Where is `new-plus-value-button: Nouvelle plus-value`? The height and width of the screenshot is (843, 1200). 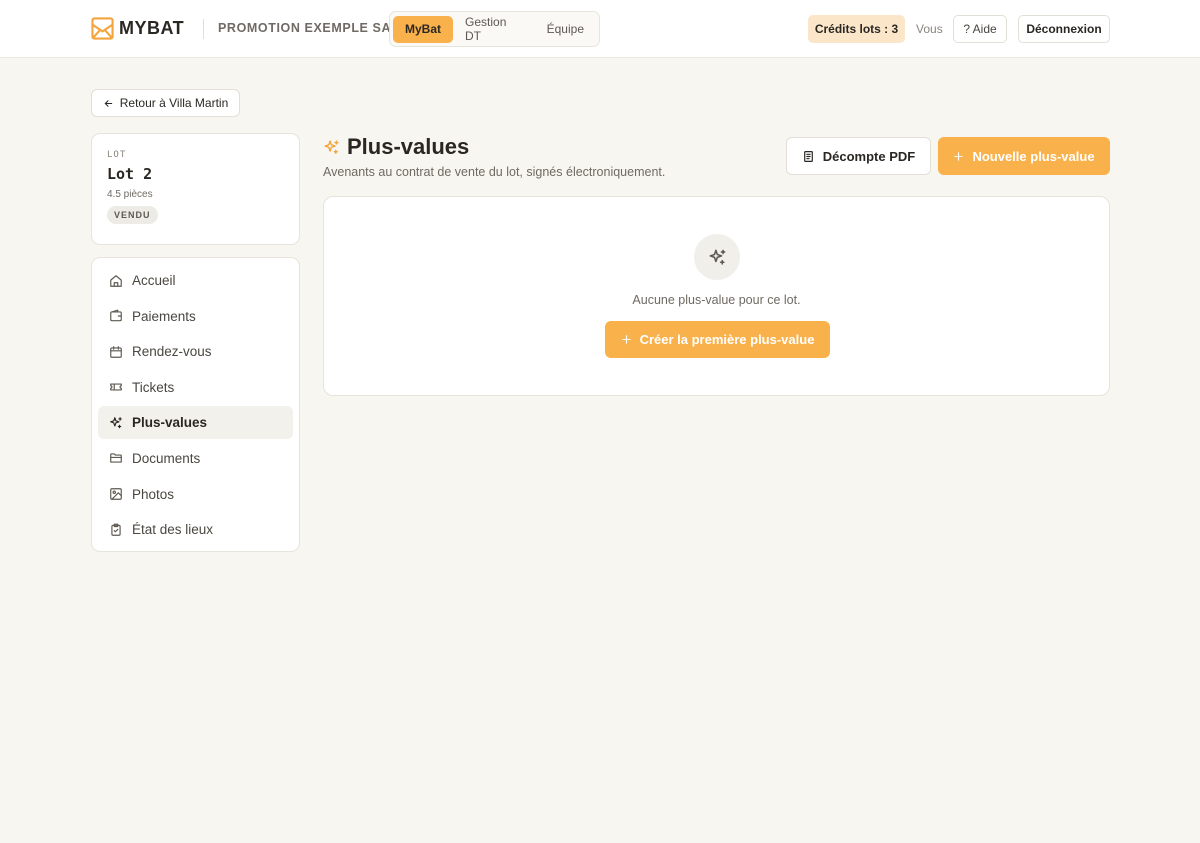
new-plus-value-button: Nouvelle plus-value is located at coordinates (1024, 156).